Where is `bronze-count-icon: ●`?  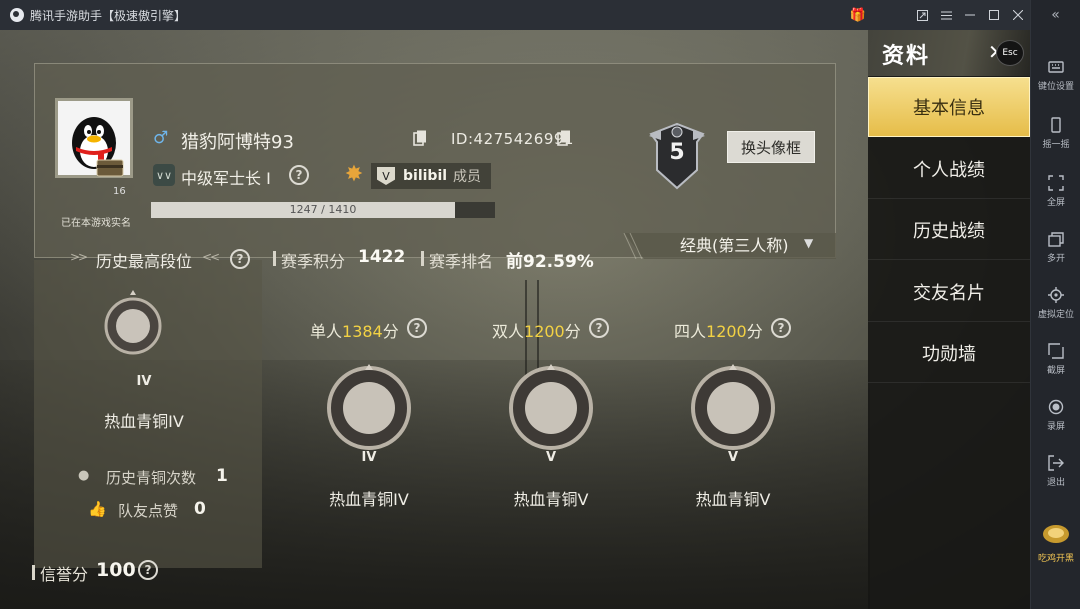 bronze-count-icon: ● is located at coordinates (84, 475).